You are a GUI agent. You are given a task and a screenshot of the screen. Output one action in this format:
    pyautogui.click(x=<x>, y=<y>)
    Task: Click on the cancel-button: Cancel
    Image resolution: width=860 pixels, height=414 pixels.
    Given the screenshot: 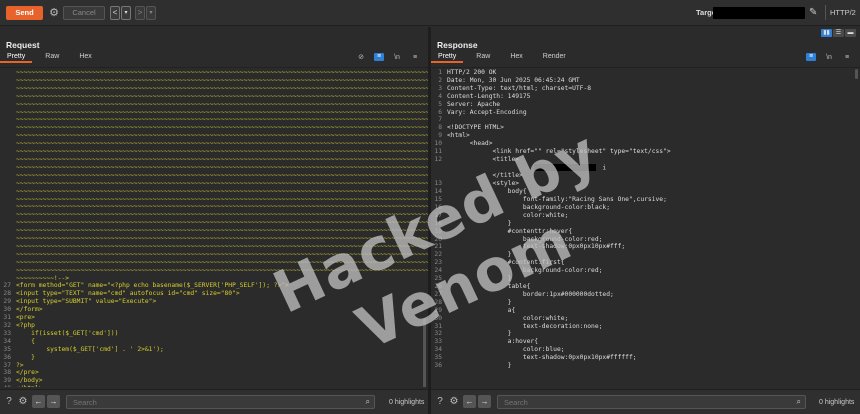 What is the action you would take?
    pyautogui.click(x=84, y=13)
    